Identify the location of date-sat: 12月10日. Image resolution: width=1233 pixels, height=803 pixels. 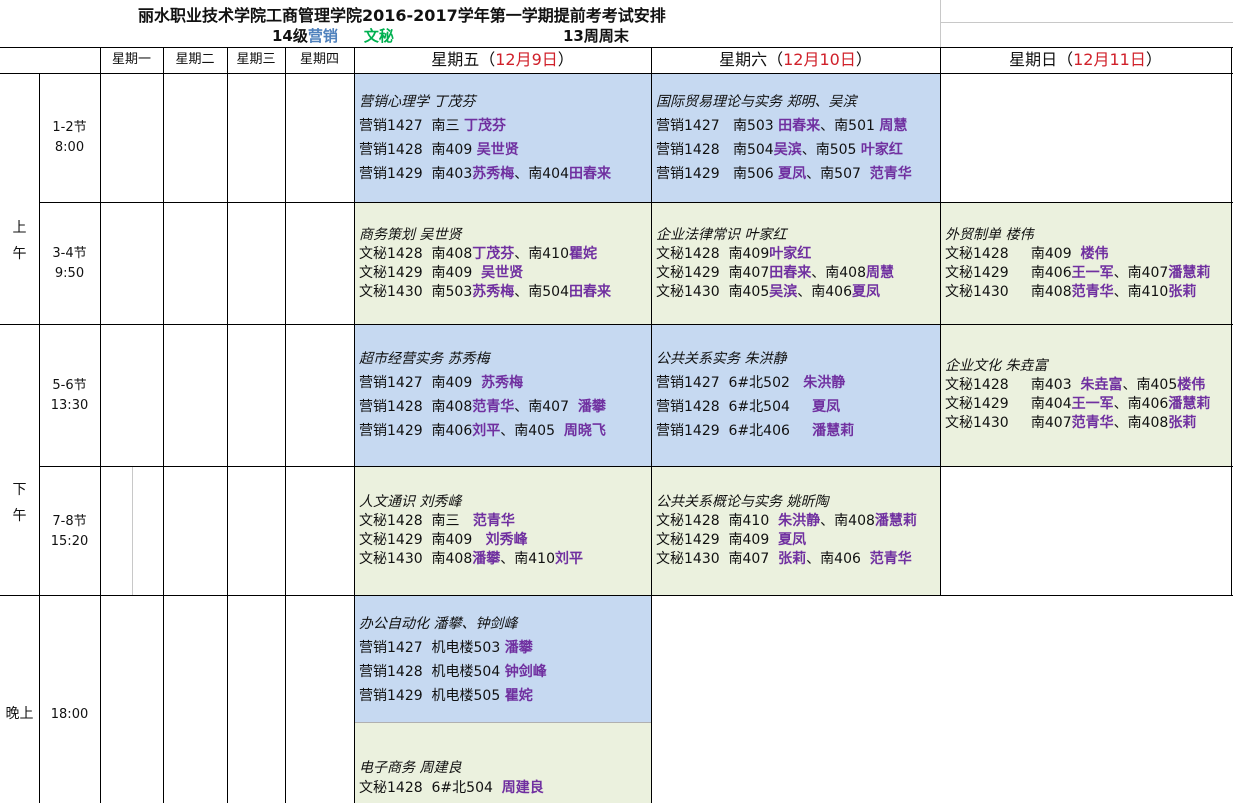
(819, 59).